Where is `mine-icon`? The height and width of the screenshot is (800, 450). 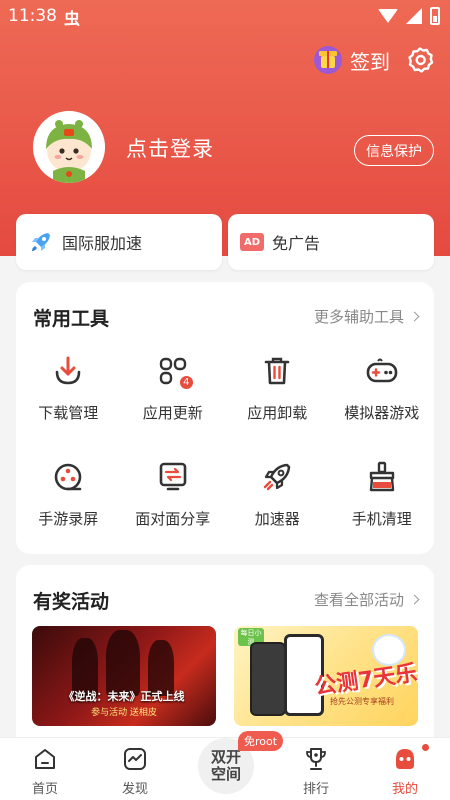
mine-icon is located at coordinates (405, 759).